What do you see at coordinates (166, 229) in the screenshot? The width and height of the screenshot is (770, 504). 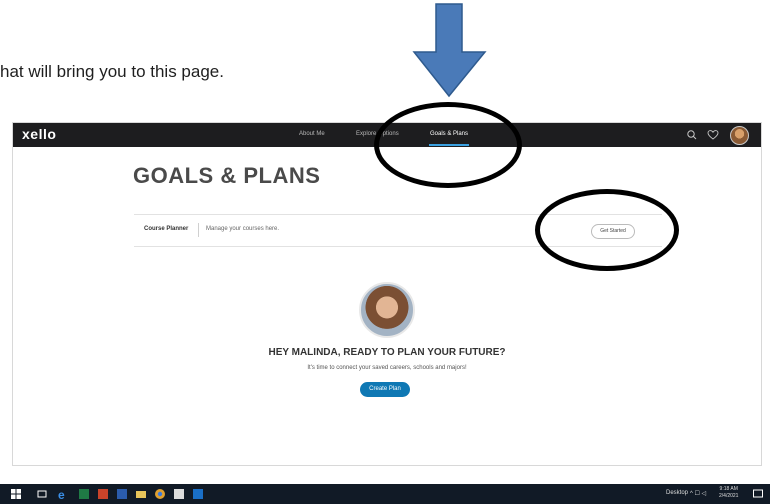 I see `course-planner-title: Course Planner` at bounding box center [166, 229].